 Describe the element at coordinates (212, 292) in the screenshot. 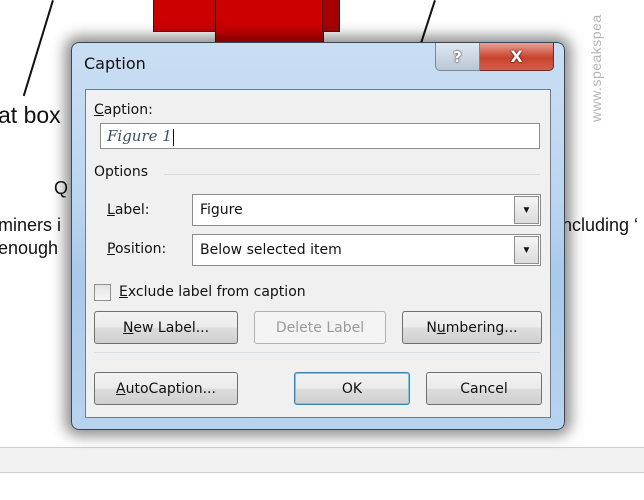

I see `exclude-label-text: Exclude label from caption` at that location.